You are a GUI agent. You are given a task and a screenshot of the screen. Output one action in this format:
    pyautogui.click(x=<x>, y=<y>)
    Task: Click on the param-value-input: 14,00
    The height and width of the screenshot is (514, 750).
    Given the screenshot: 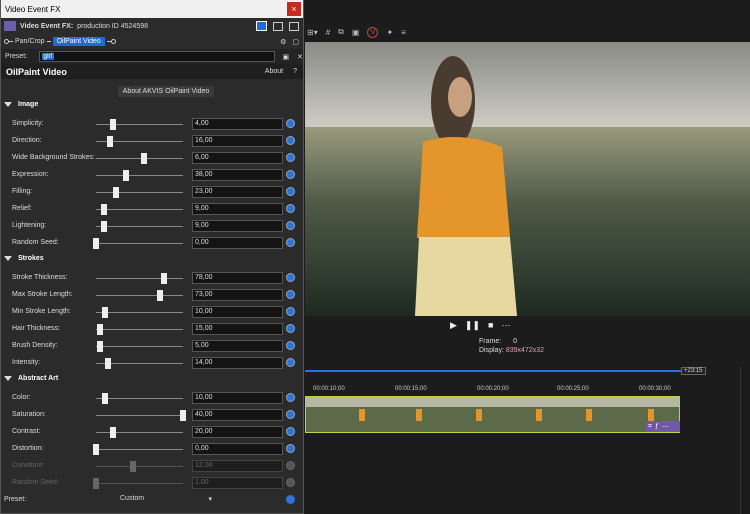 What is the action you would take?
    pyautogui.click(x=237, y=363)
    